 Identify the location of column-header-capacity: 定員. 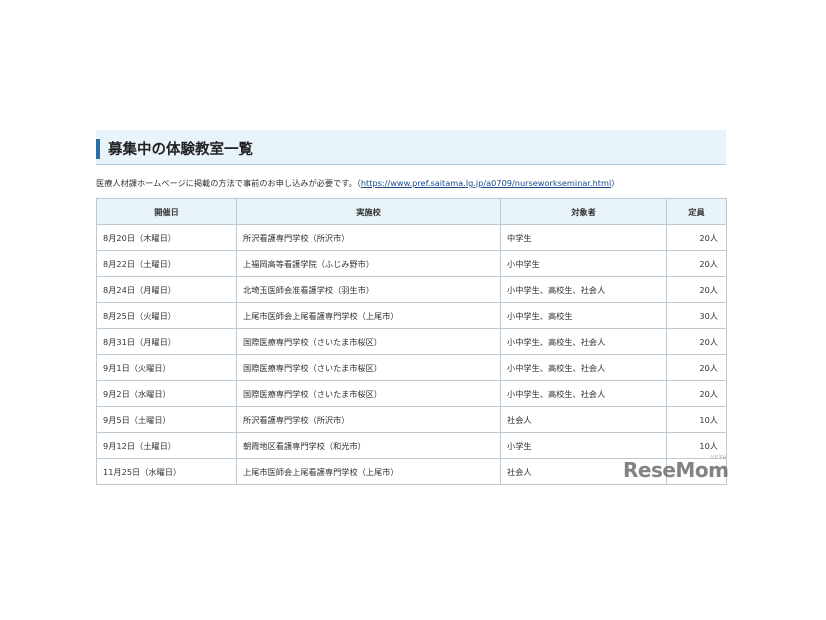
(696, 211).